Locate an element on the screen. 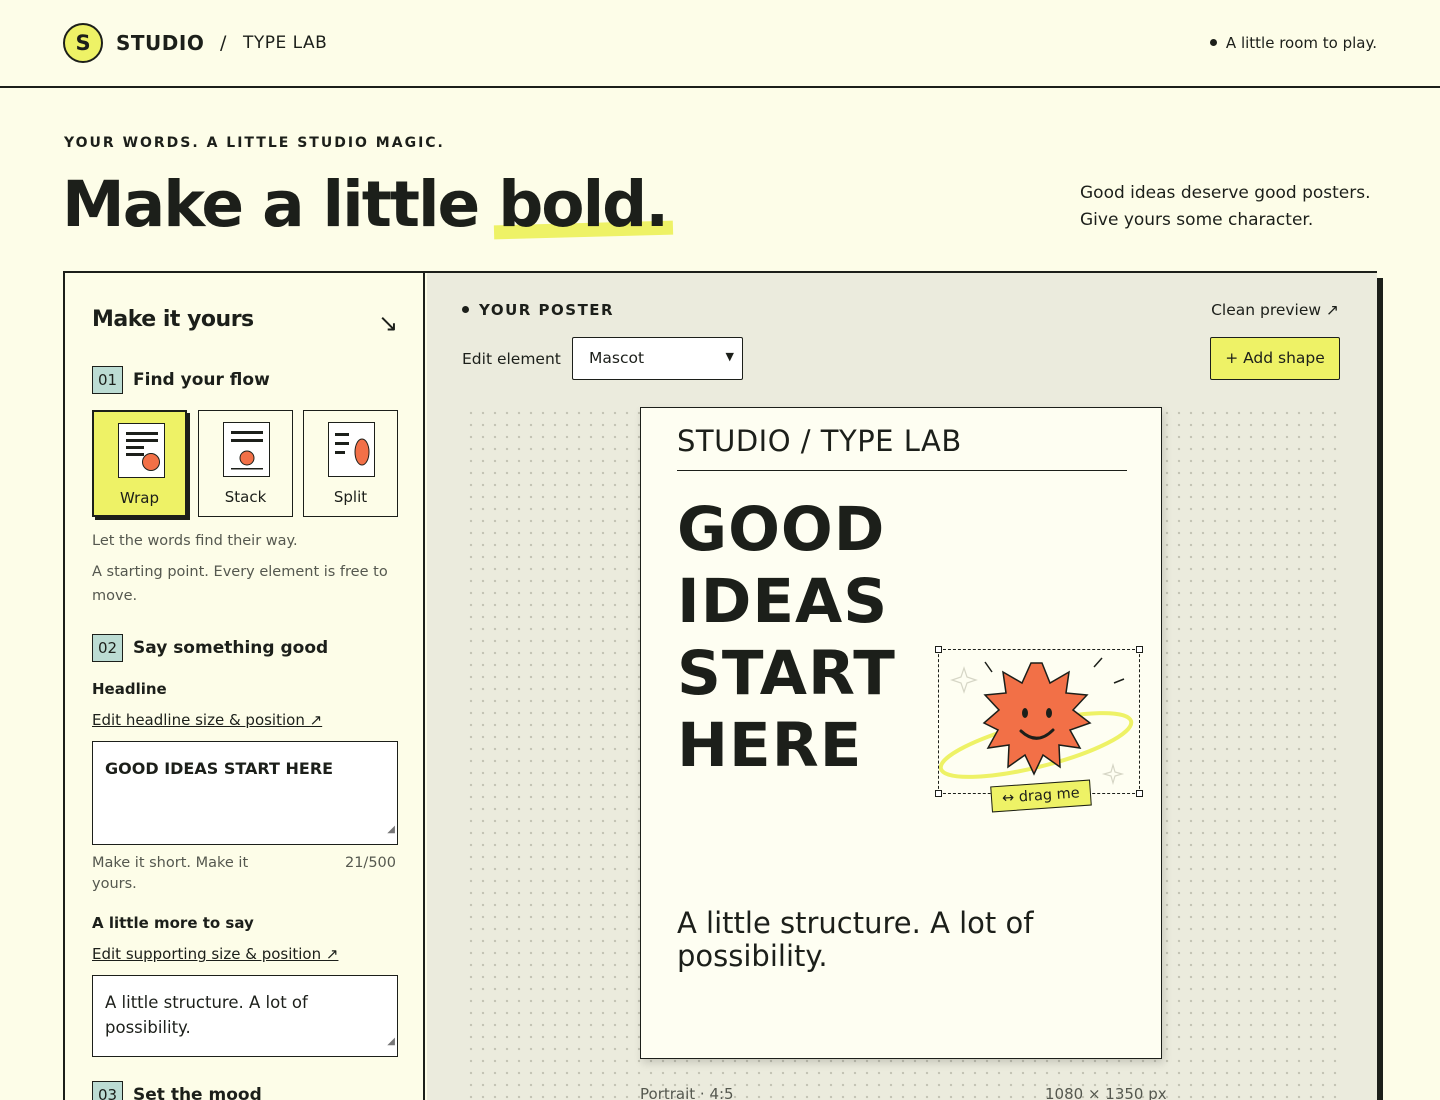  hero-title: Make a little bold. is located at coordinates (365, 204).